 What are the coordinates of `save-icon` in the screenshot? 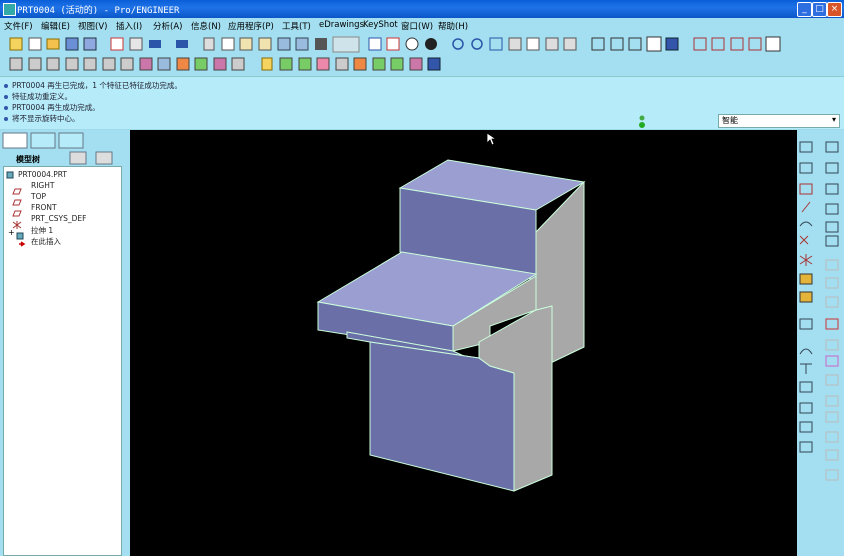 It's located at (72, 44).